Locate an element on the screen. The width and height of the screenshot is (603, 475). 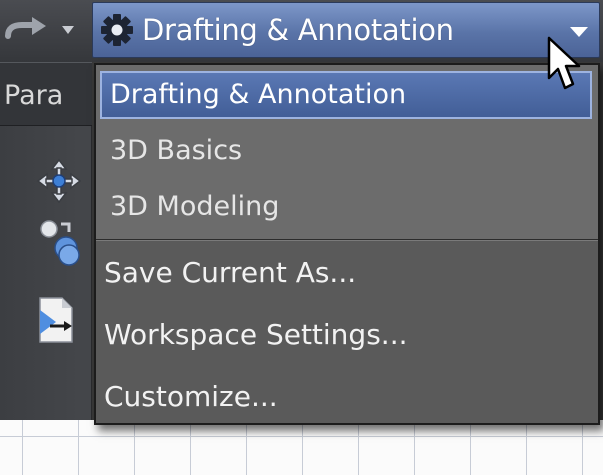
redo-icon is located at coordinates (25, 28).